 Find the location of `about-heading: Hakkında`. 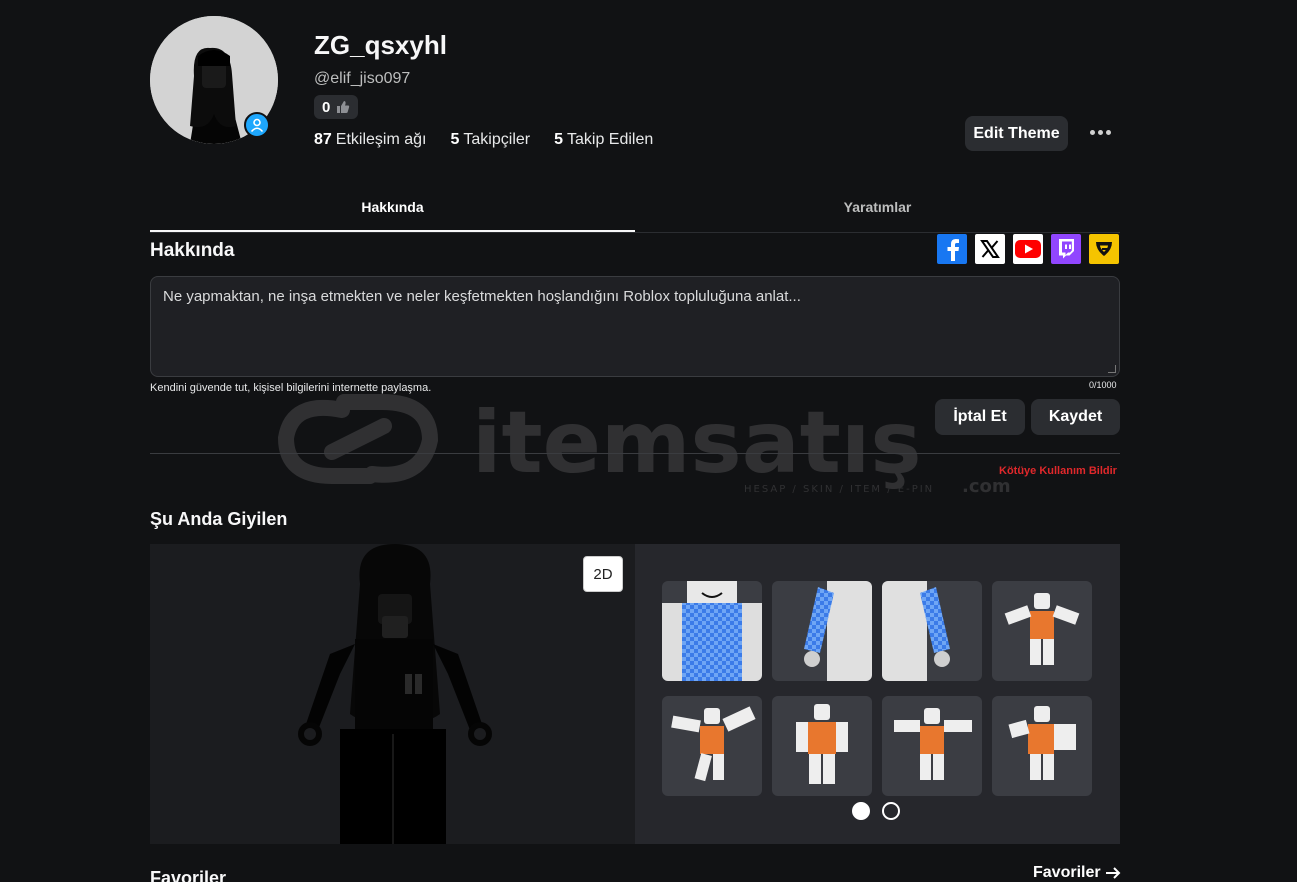

about-heading: Hakkında is located at coordinates (192, 250).